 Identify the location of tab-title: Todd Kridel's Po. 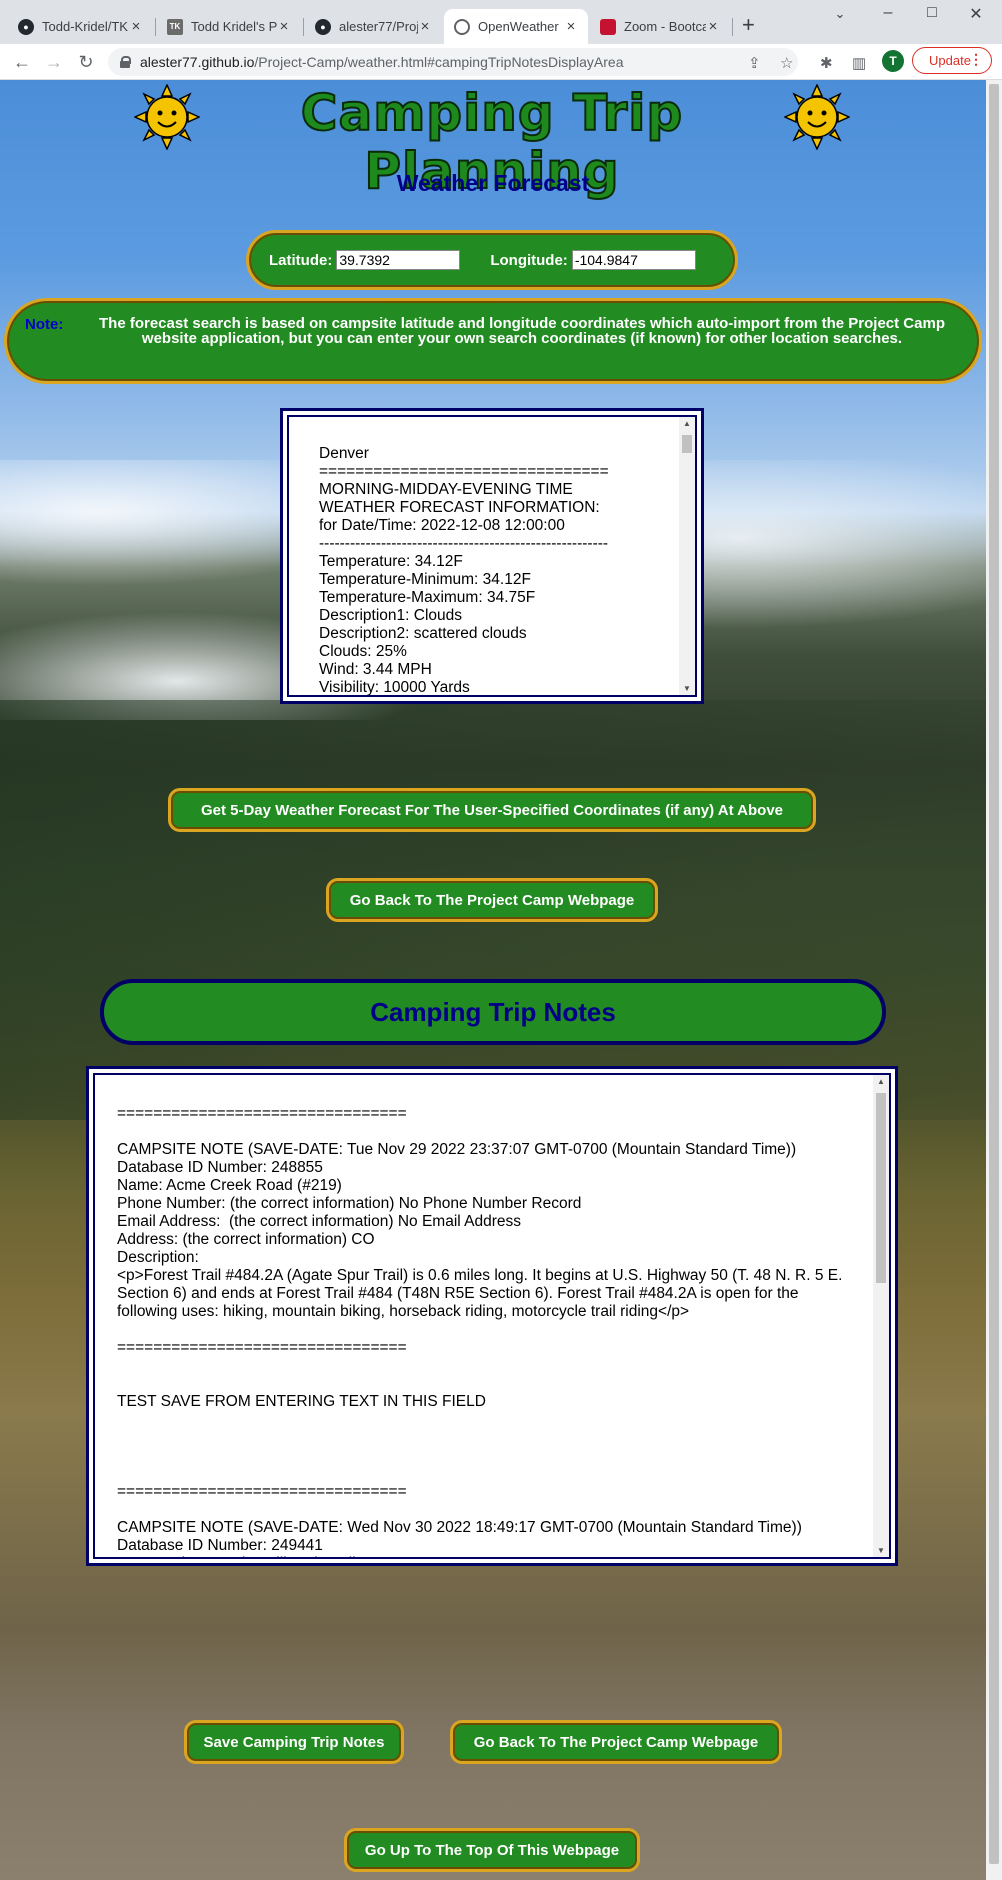
(234, 26).